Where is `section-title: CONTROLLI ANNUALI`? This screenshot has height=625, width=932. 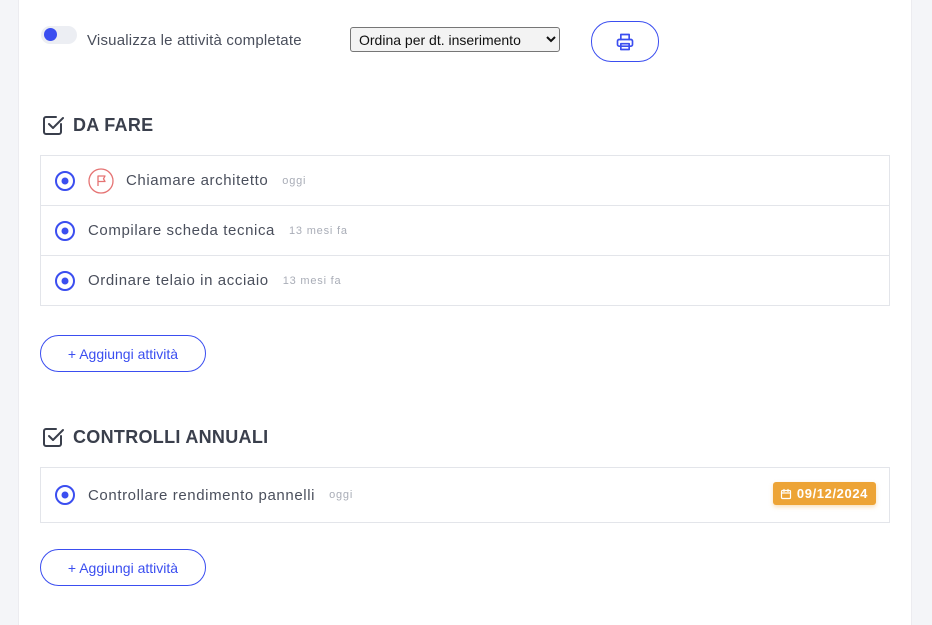
section-title: CONTROLLI ANNUALI is located at coordinates (171, 436).